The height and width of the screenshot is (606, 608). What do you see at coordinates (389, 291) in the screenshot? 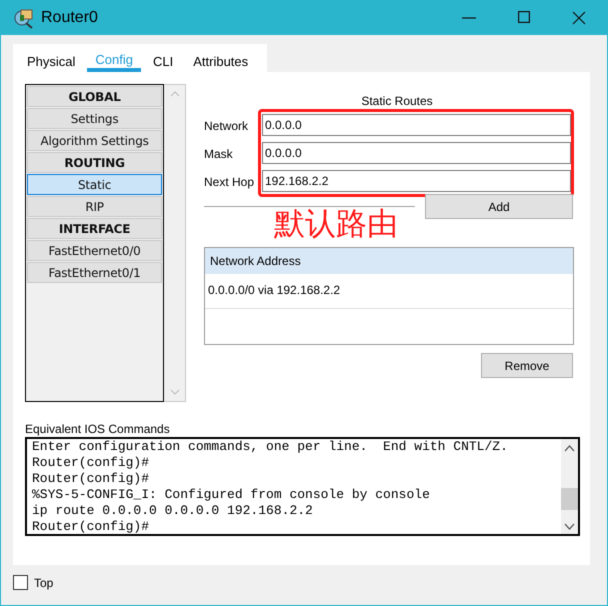
I see `table-row: 0.0.0.0/0 via 192.168.2.2` at bounding box center [389, 291].